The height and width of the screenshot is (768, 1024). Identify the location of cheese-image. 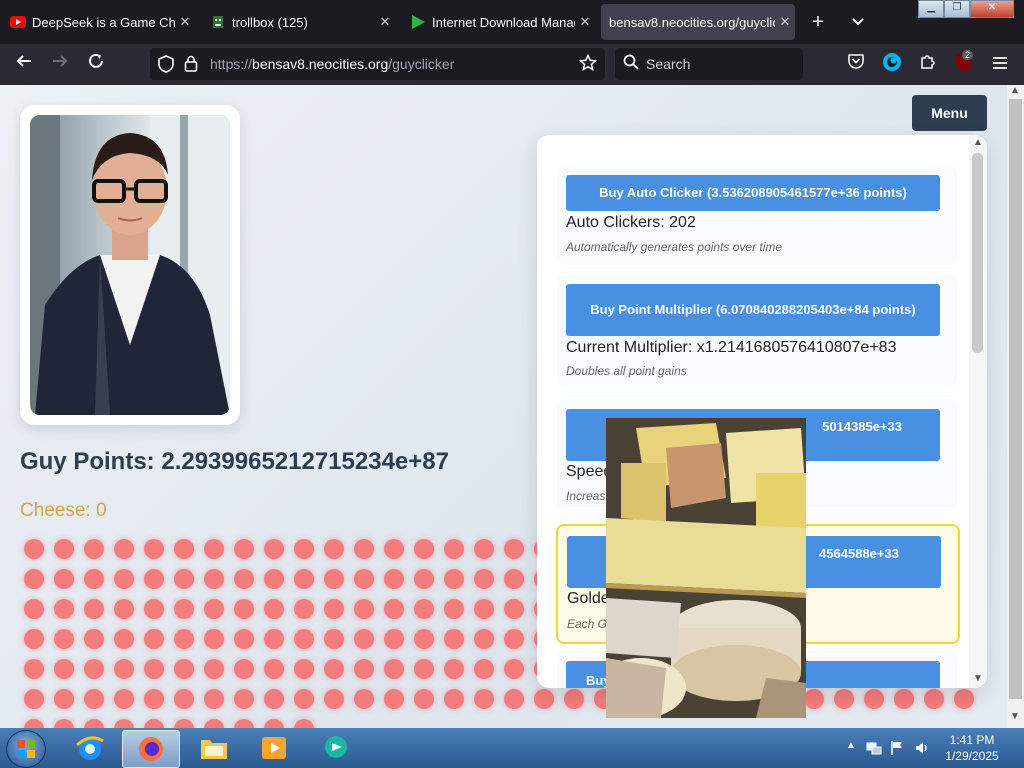
(706, 568).